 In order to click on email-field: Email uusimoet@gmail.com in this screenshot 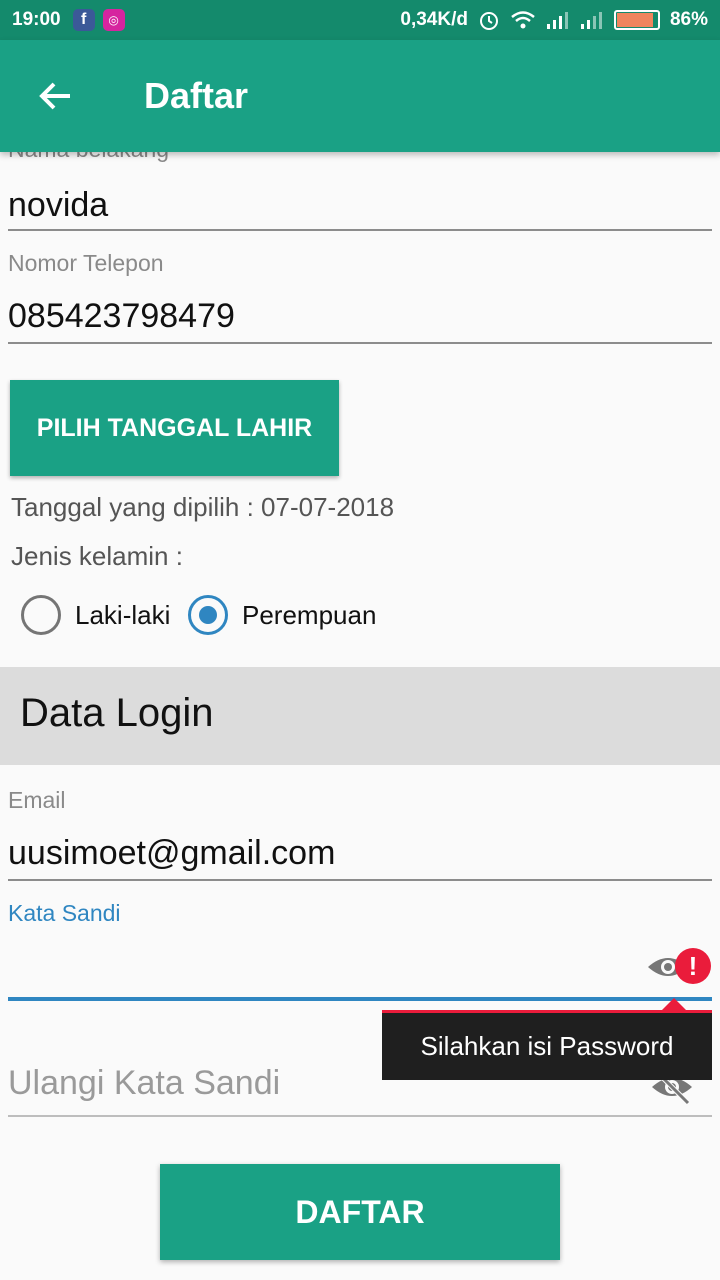, I will do `click(360, 832)`.